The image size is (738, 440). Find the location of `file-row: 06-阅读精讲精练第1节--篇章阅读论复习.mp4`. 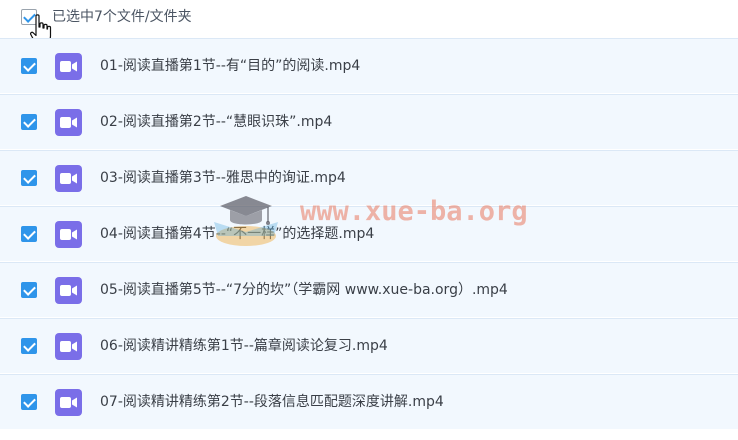

file-row: 06-阅读精讲精练第1节--篇章阅读论复习.mp4 is located at coordinates (369, 345).